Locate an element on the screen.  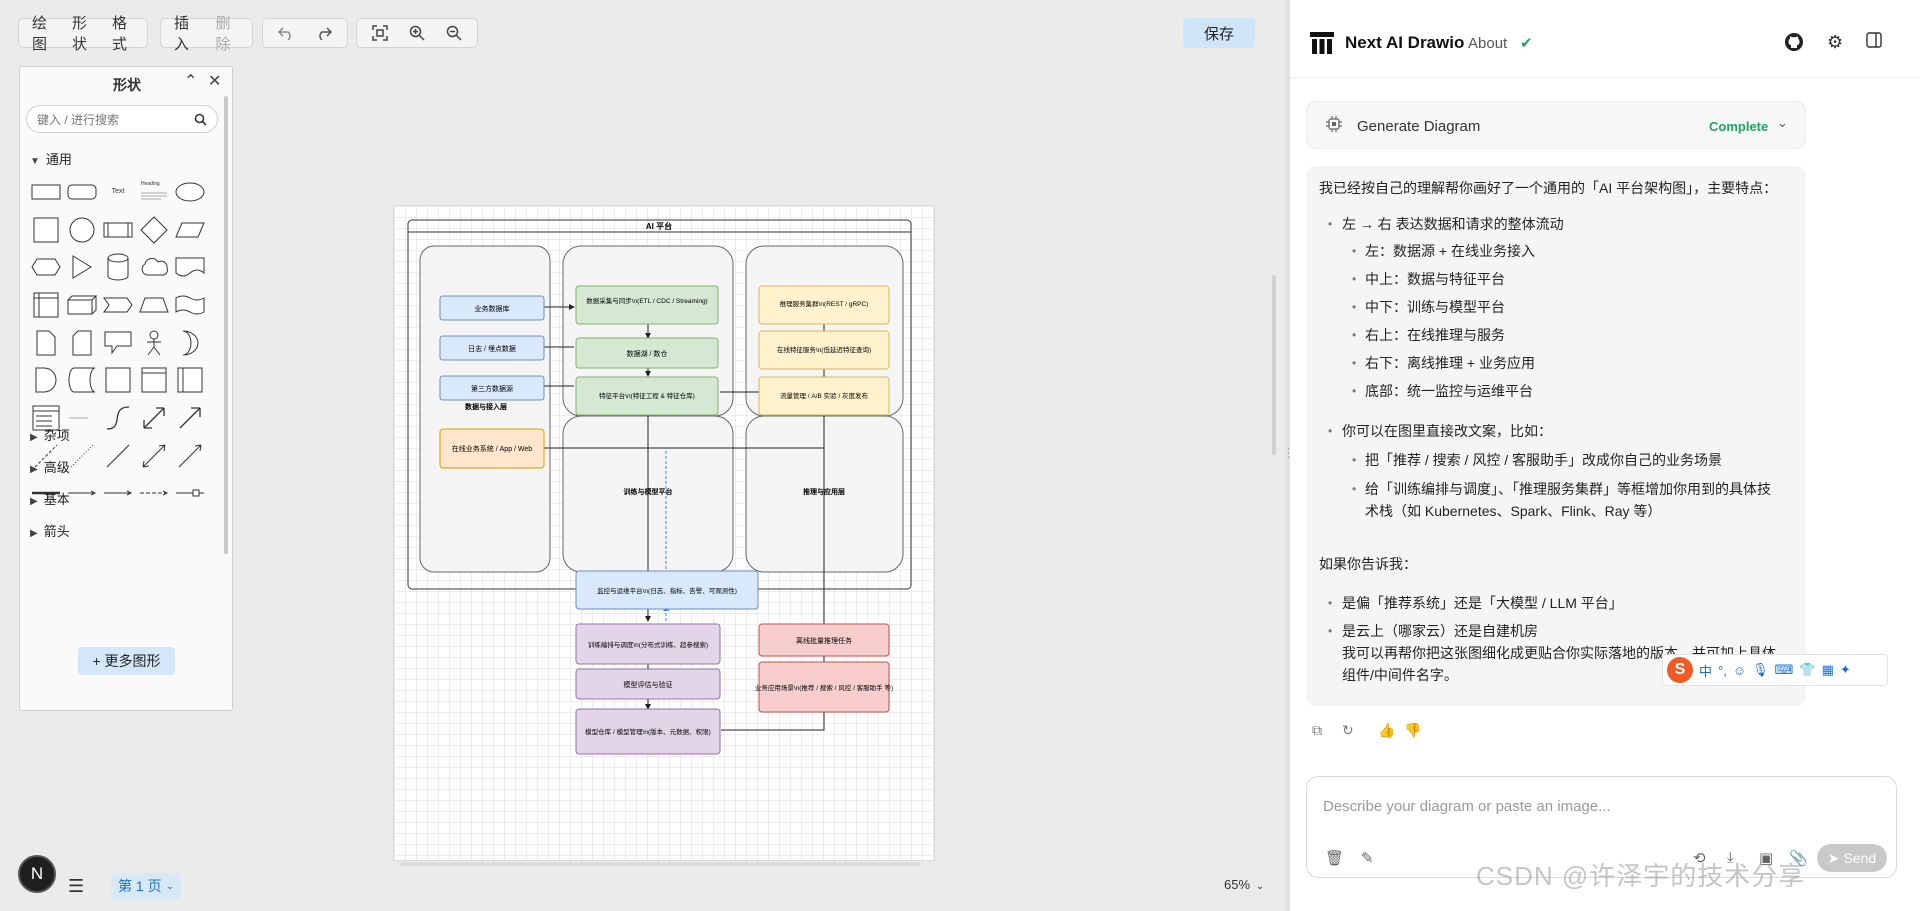
shape-process is located at coordinates (118, 230).